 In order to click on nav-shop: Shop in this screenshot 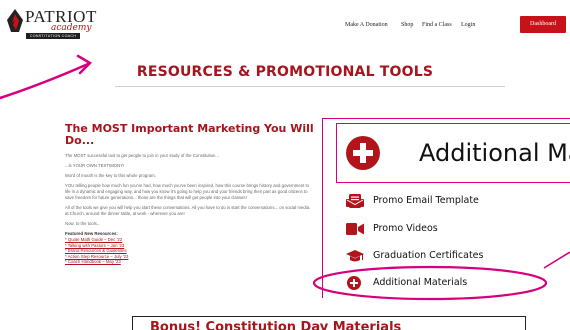, I will do `click(407, 25)`.